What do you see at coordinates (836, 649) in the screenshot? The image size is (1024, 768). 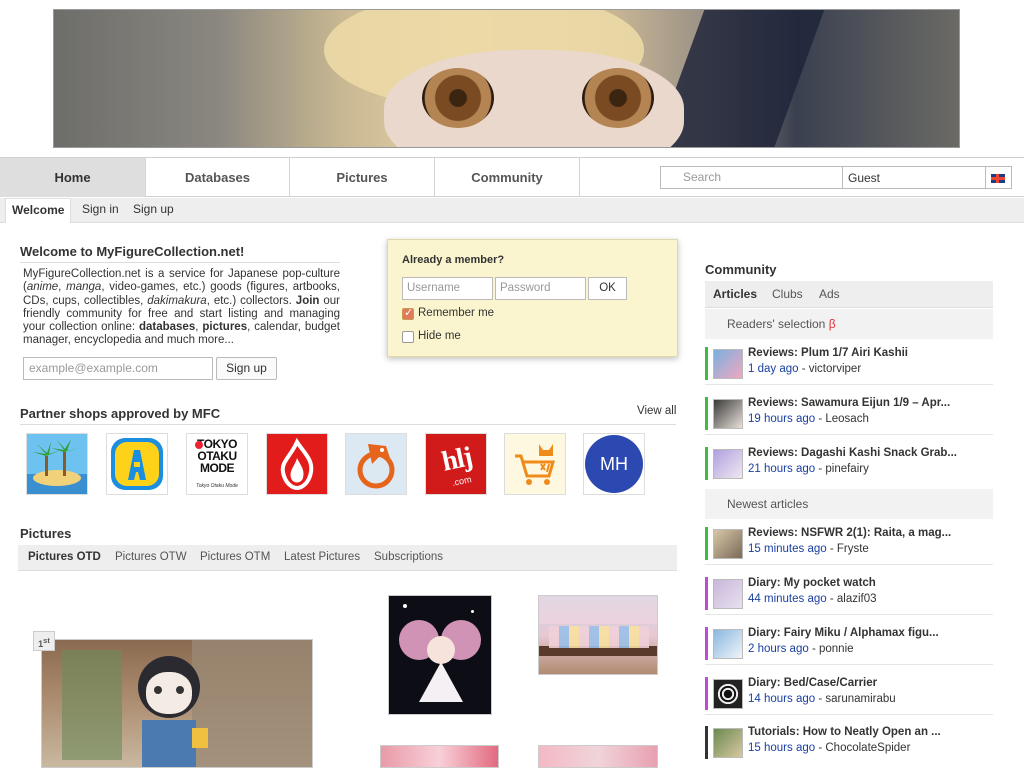 I see `article-author: ponnie` at bounding box center [836, 649].